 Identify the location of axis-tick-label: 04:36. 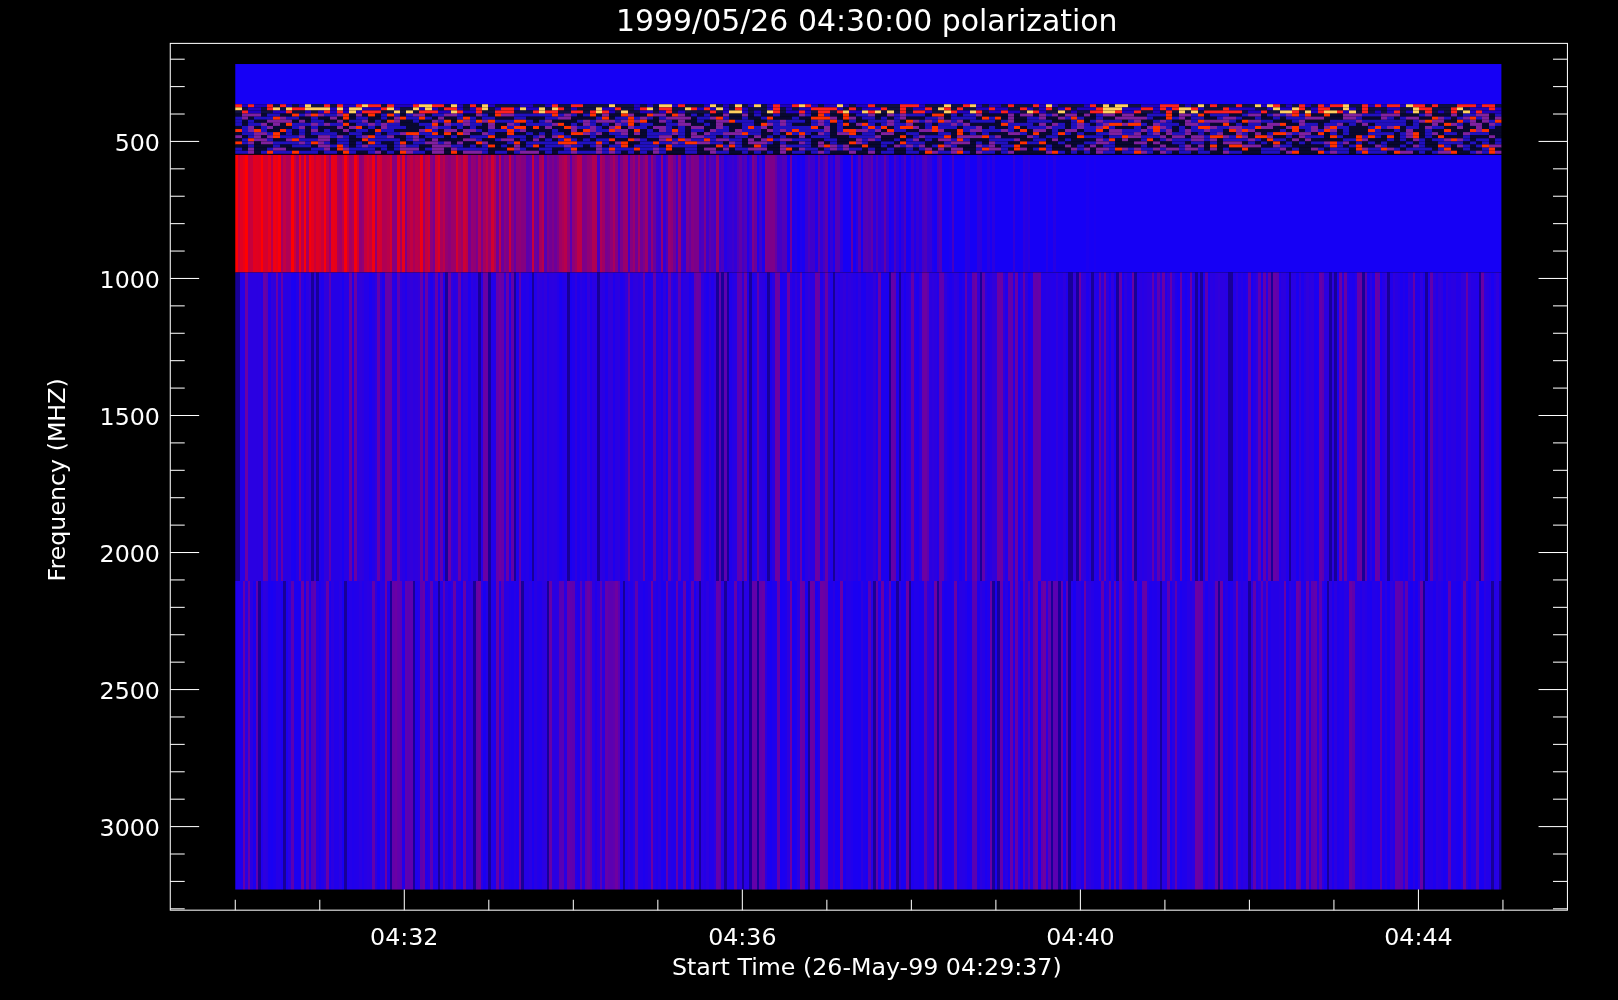
(742, 937).